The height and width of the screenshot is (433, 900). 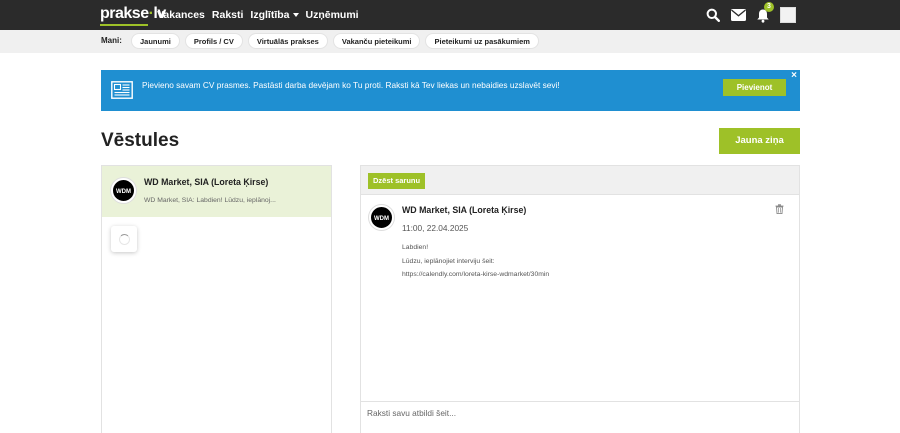 What do you see at coordinates (111, 40) in the screenshot?
I see `mani-label: Mani:` at bounding box center [111, 40].